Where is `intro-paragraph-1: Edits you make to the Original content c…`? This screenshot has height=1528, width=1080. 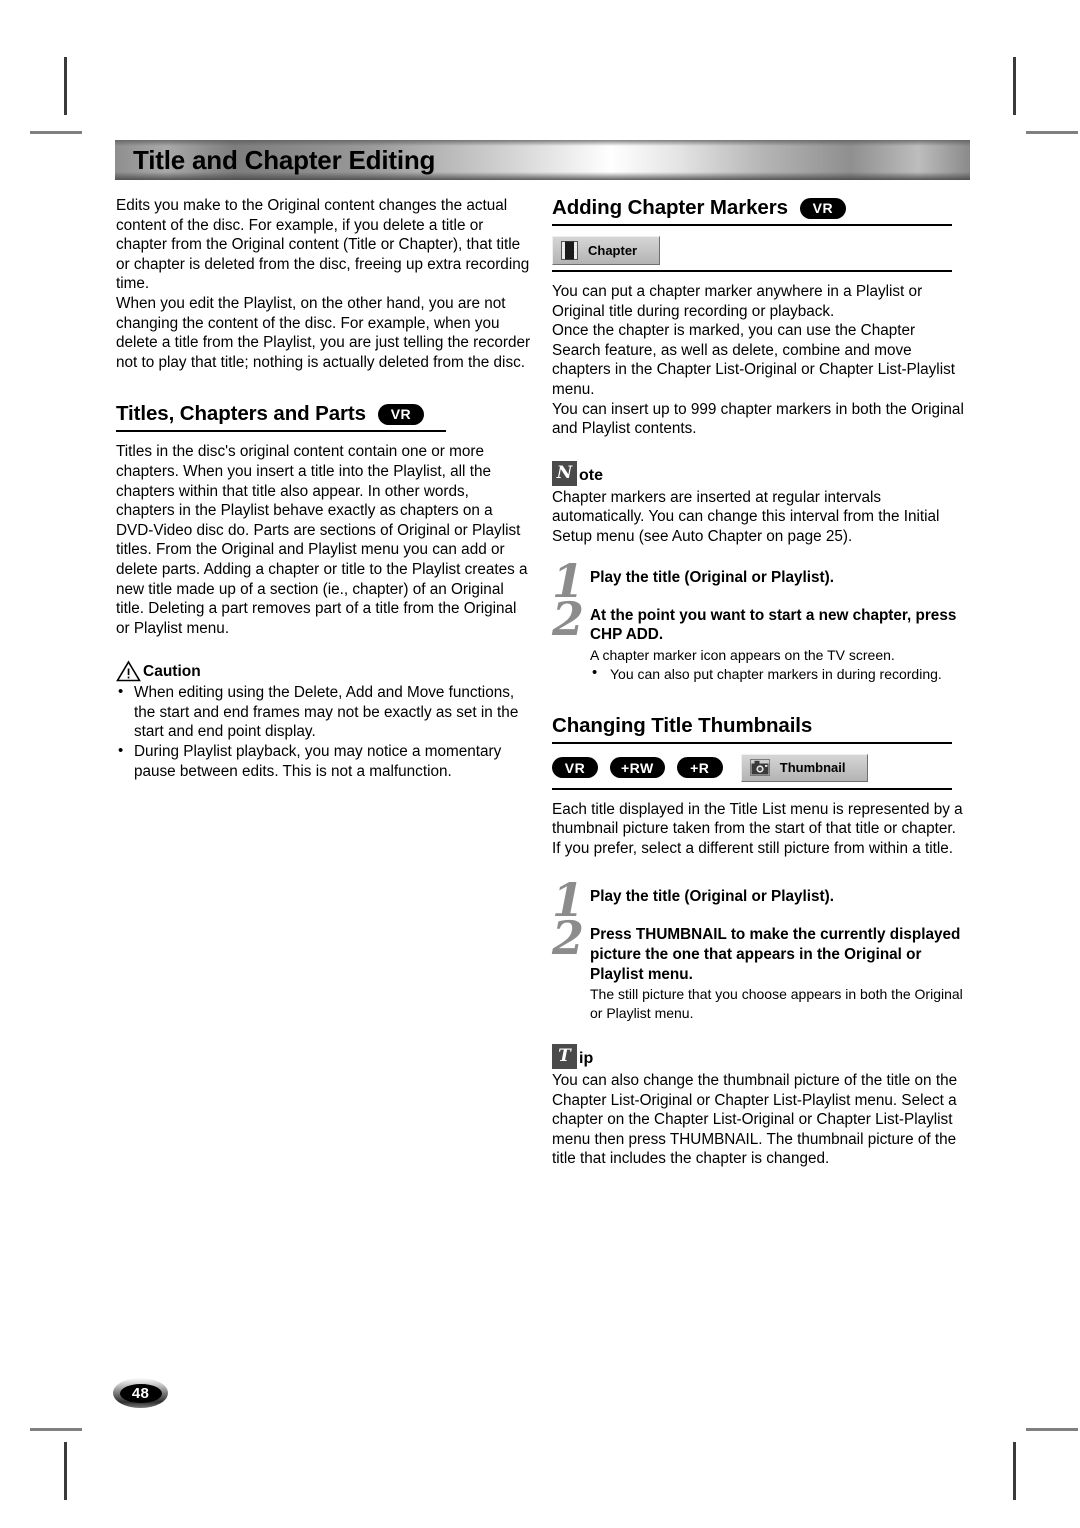 intro-paragraph-1: Edits you make to the Original content c… is located at coordinates (323, 245).